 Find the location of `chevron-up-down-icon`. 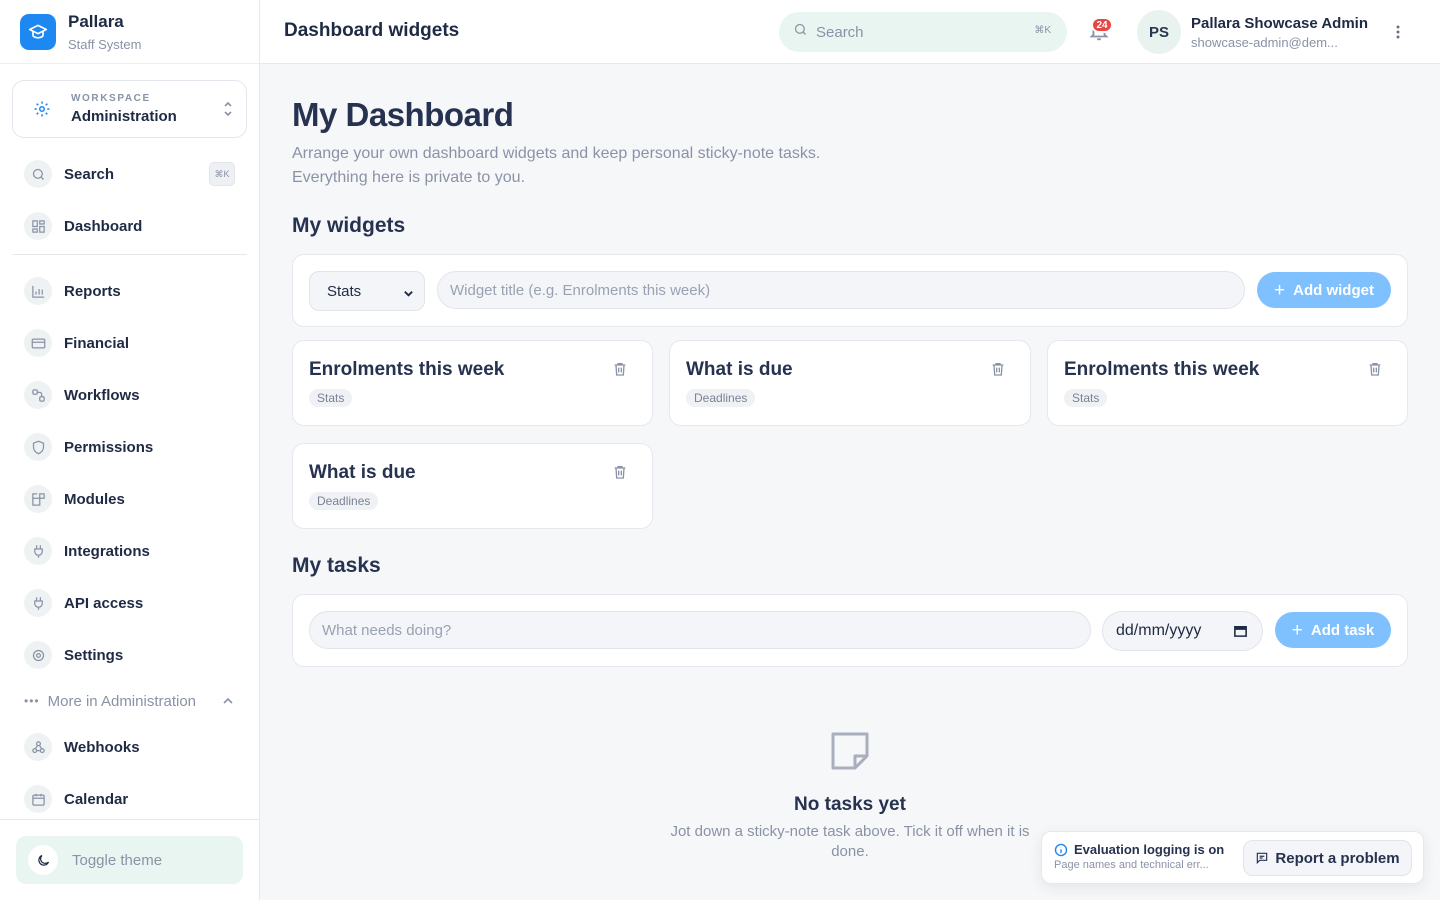

chevron-up-down-icon is located at coordinates (228, 111).